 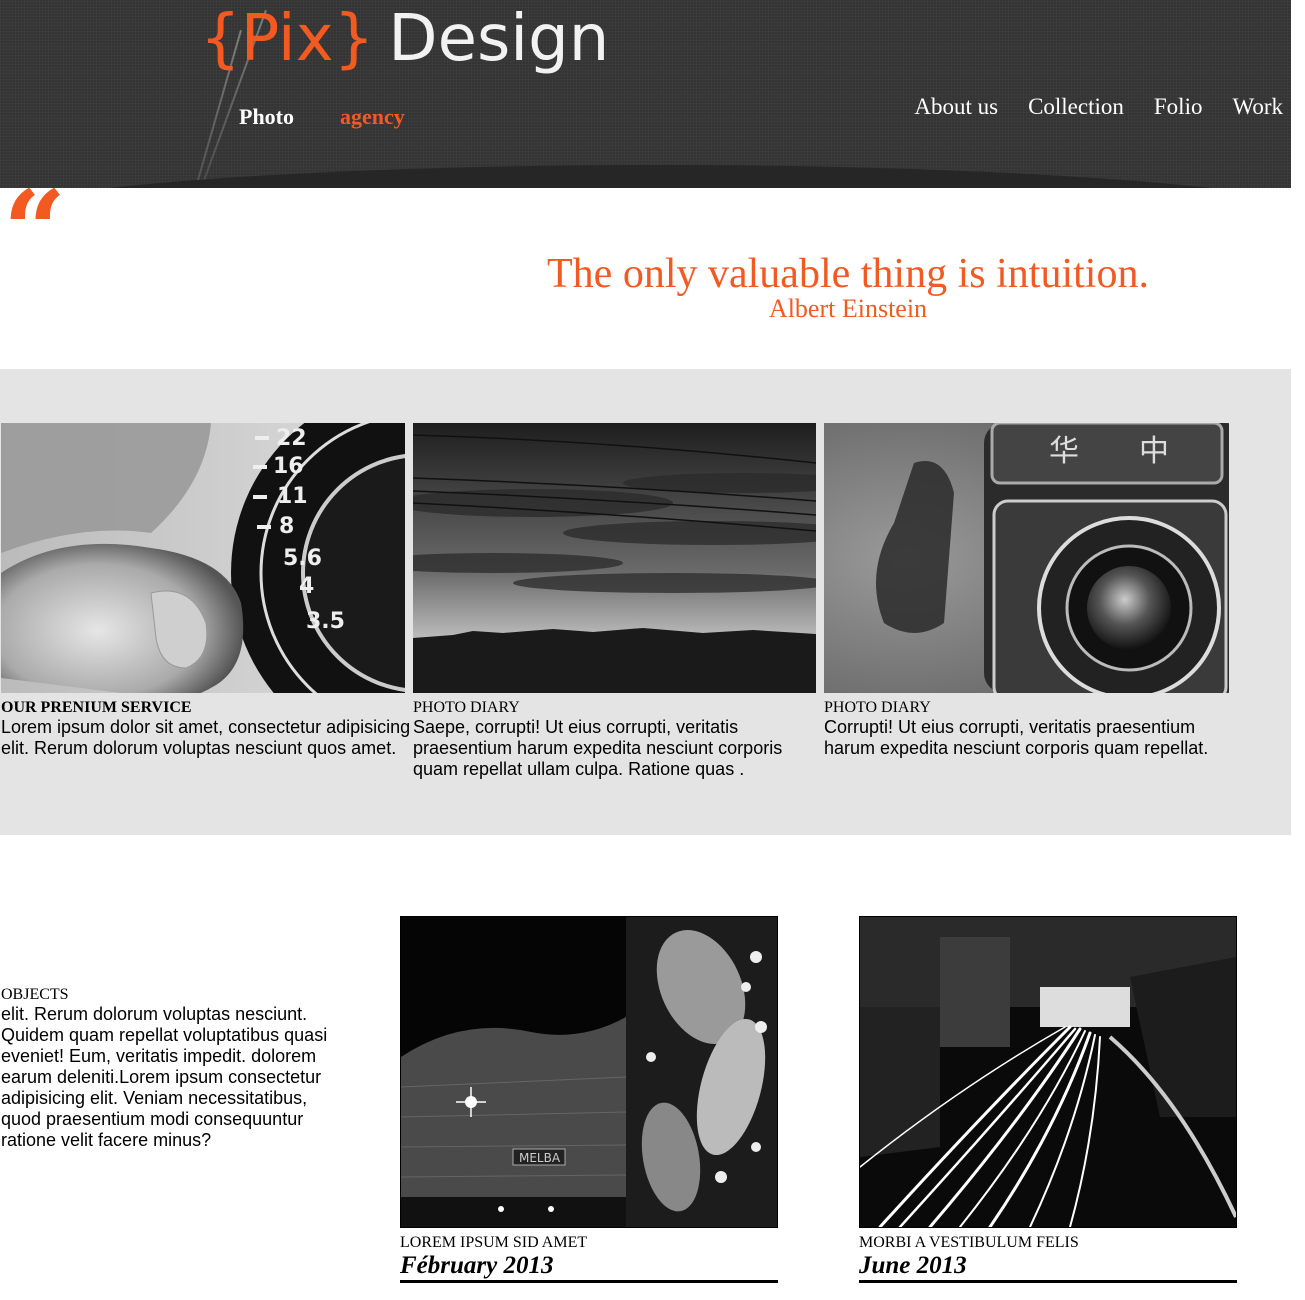 I want to click on header-wave, so click(x=645, y=176).